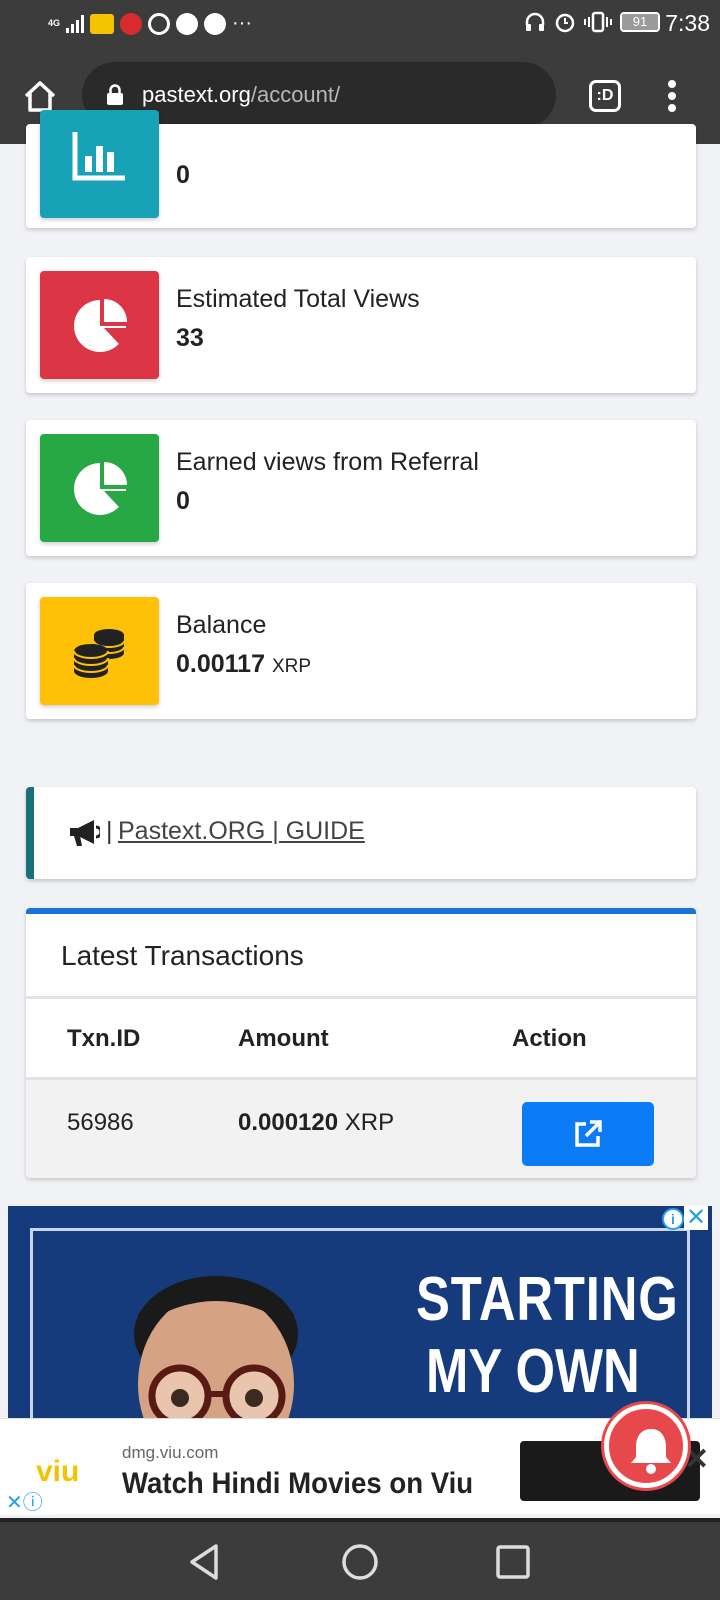 This screenshot has width=720, height=1600. I want to click on system-nav-bar, so click(360, 1559).